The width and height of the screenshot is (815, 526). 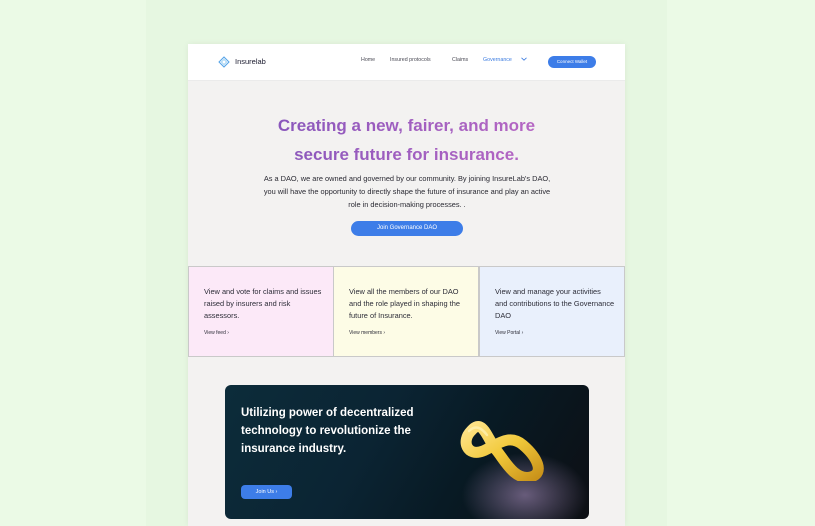 What do you see at coordinates (266, 492) in the screenshot?
I see `join-us-button: Join Us ›` at bounding box center [266, 492].